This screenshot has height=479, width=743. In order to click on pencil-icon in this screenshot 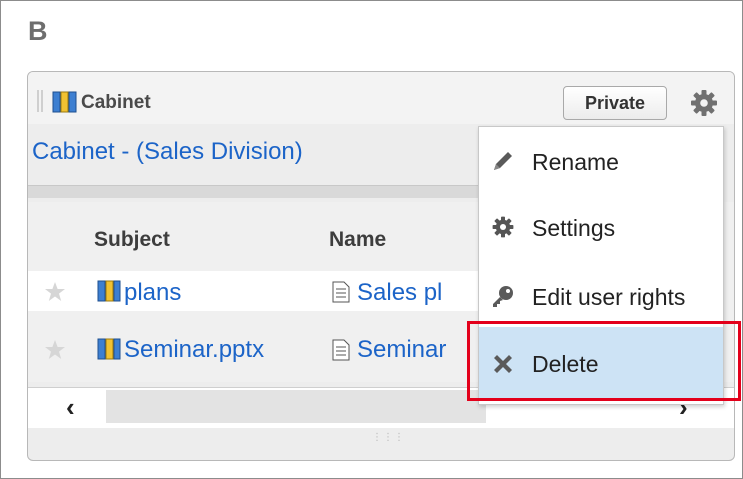, I will do `click(503, 161)`.